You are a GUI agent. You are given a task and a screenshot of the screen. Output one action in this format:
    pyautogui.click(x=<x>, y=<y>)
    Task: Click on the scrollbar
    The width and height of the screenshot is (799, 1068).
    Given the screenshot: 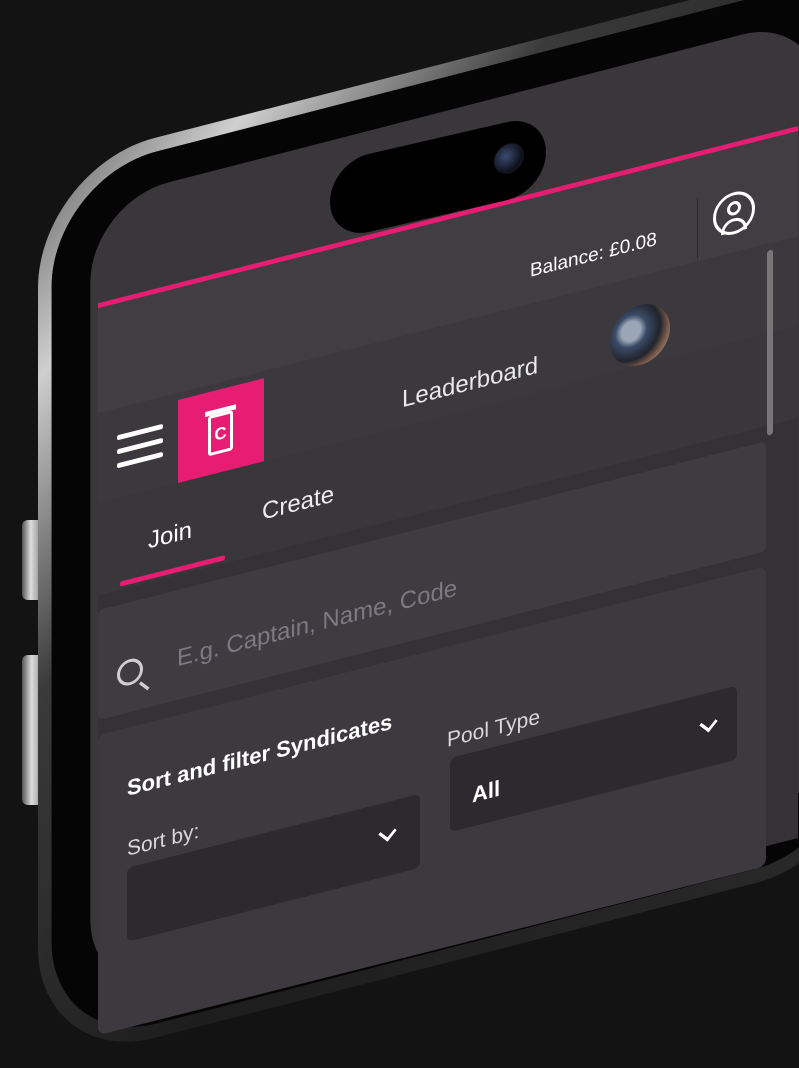 What is the action you would take?
    pyautogui.click(x=770, y=342)
    